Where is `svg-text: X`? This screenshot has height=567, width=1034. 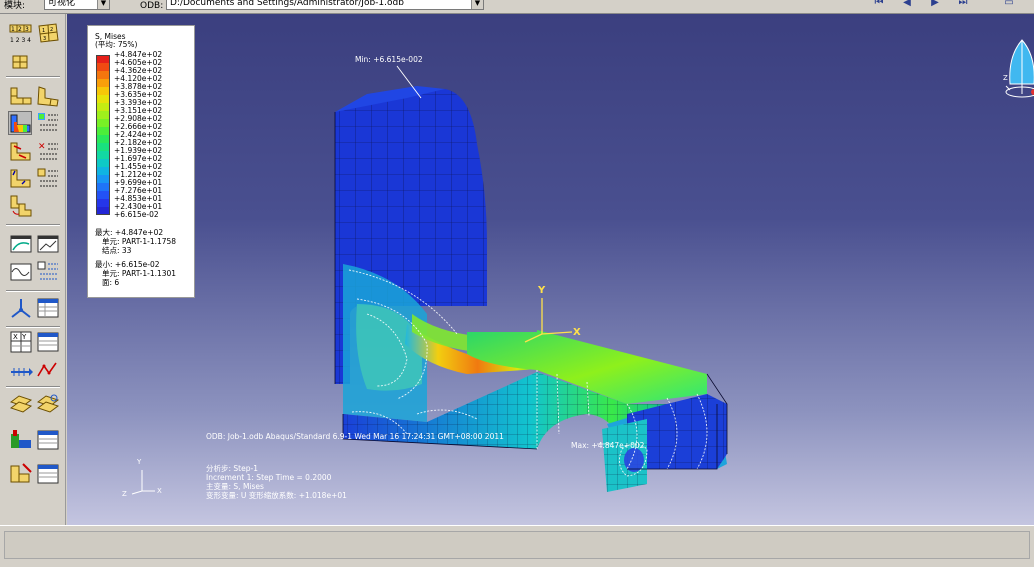
svg-text: X is located at coordinates (15, 337).